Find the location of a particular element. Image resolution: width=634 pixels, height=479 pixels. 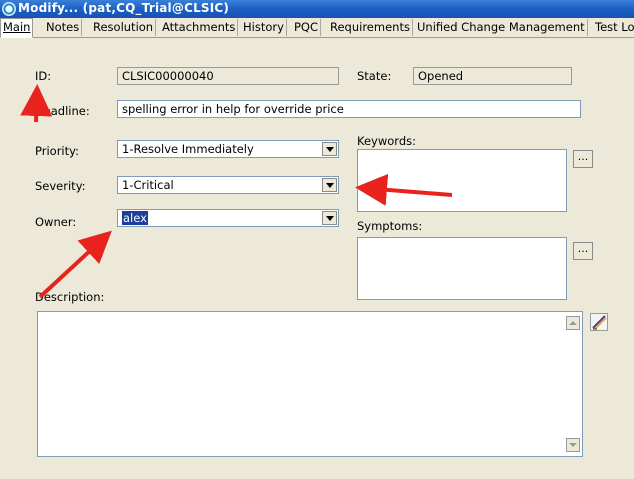

tab-resolution: Resolution is located at coordinates (124, 27).